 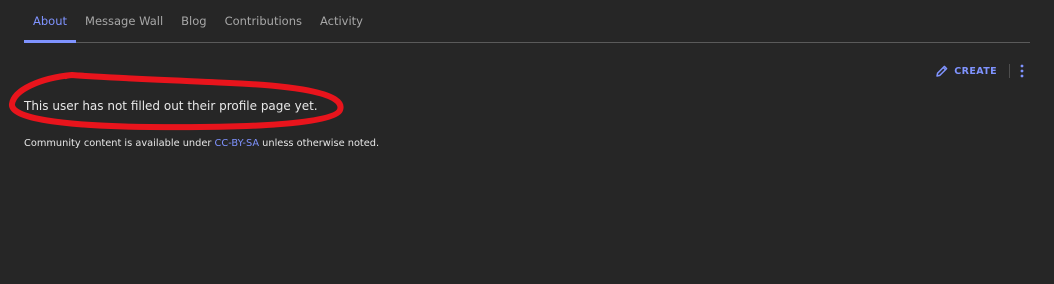 What do you see at coordinates (237, 143) in the screenshot?
I see `cc-by-sa-link: CC-BY-SA` at bounding box center [237, 143].